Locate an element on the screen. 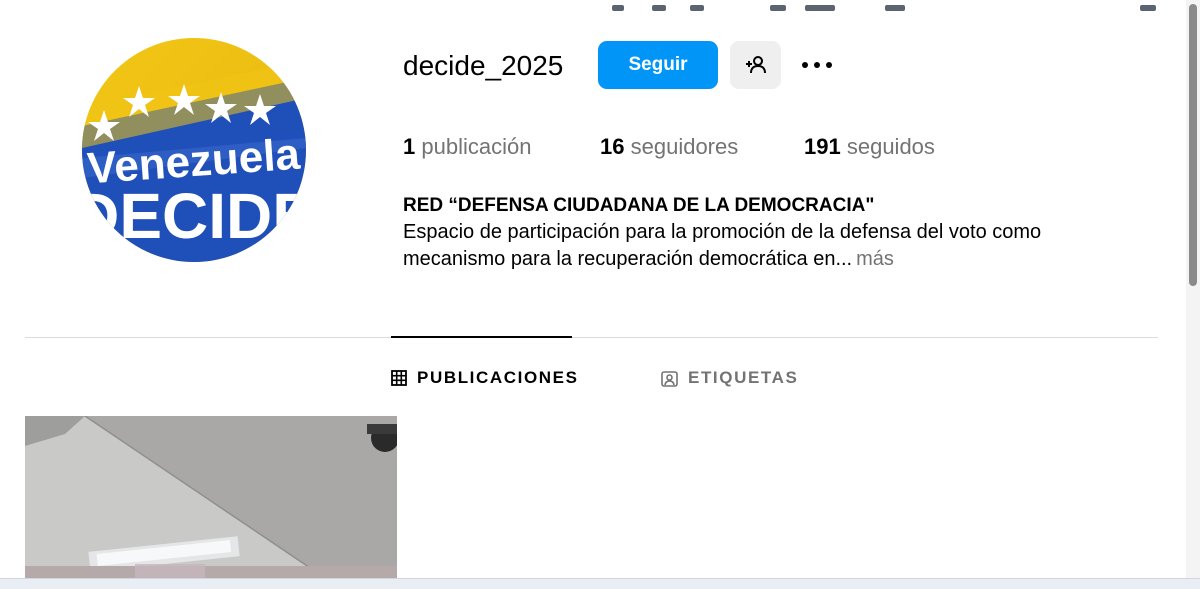 Image resolution: width=1200 pixels, height=589 pixels. more-options-button is located at coordinates (817, 65).